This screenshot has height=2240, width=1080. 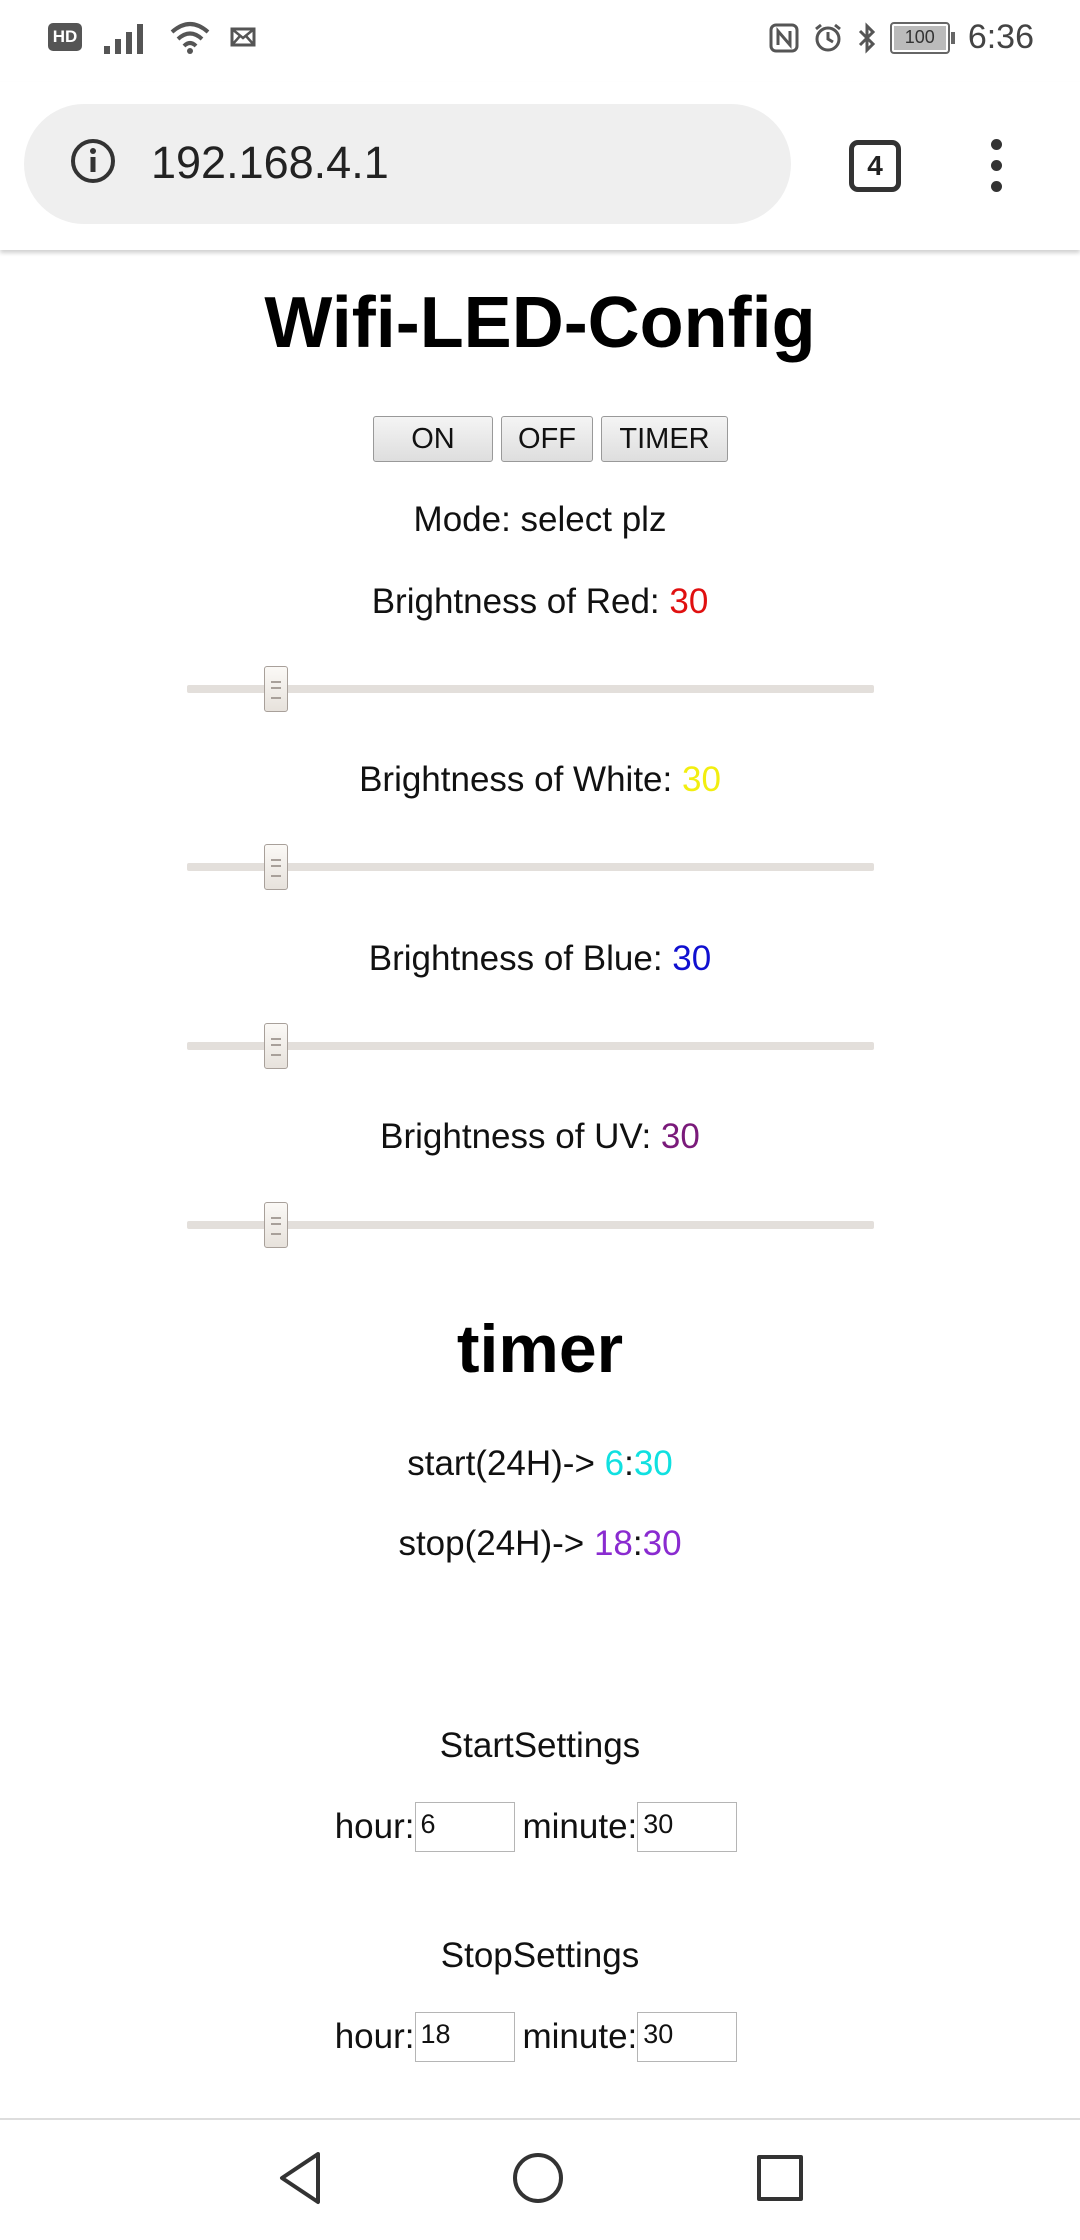 What do you see at coordinates (540, 519) in the screenshot?
I see `mode-text: Mode: select plz` at bounding box center [540, 519].